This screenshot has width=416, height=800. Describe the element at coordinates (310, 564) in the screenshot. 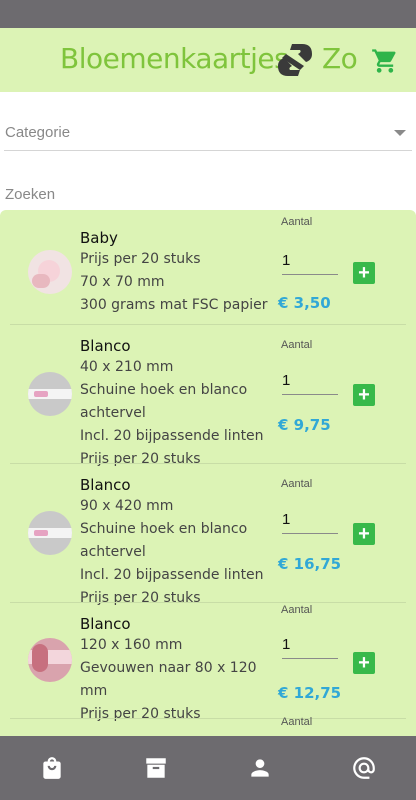

I see `product-price: € 16,75` at that location.